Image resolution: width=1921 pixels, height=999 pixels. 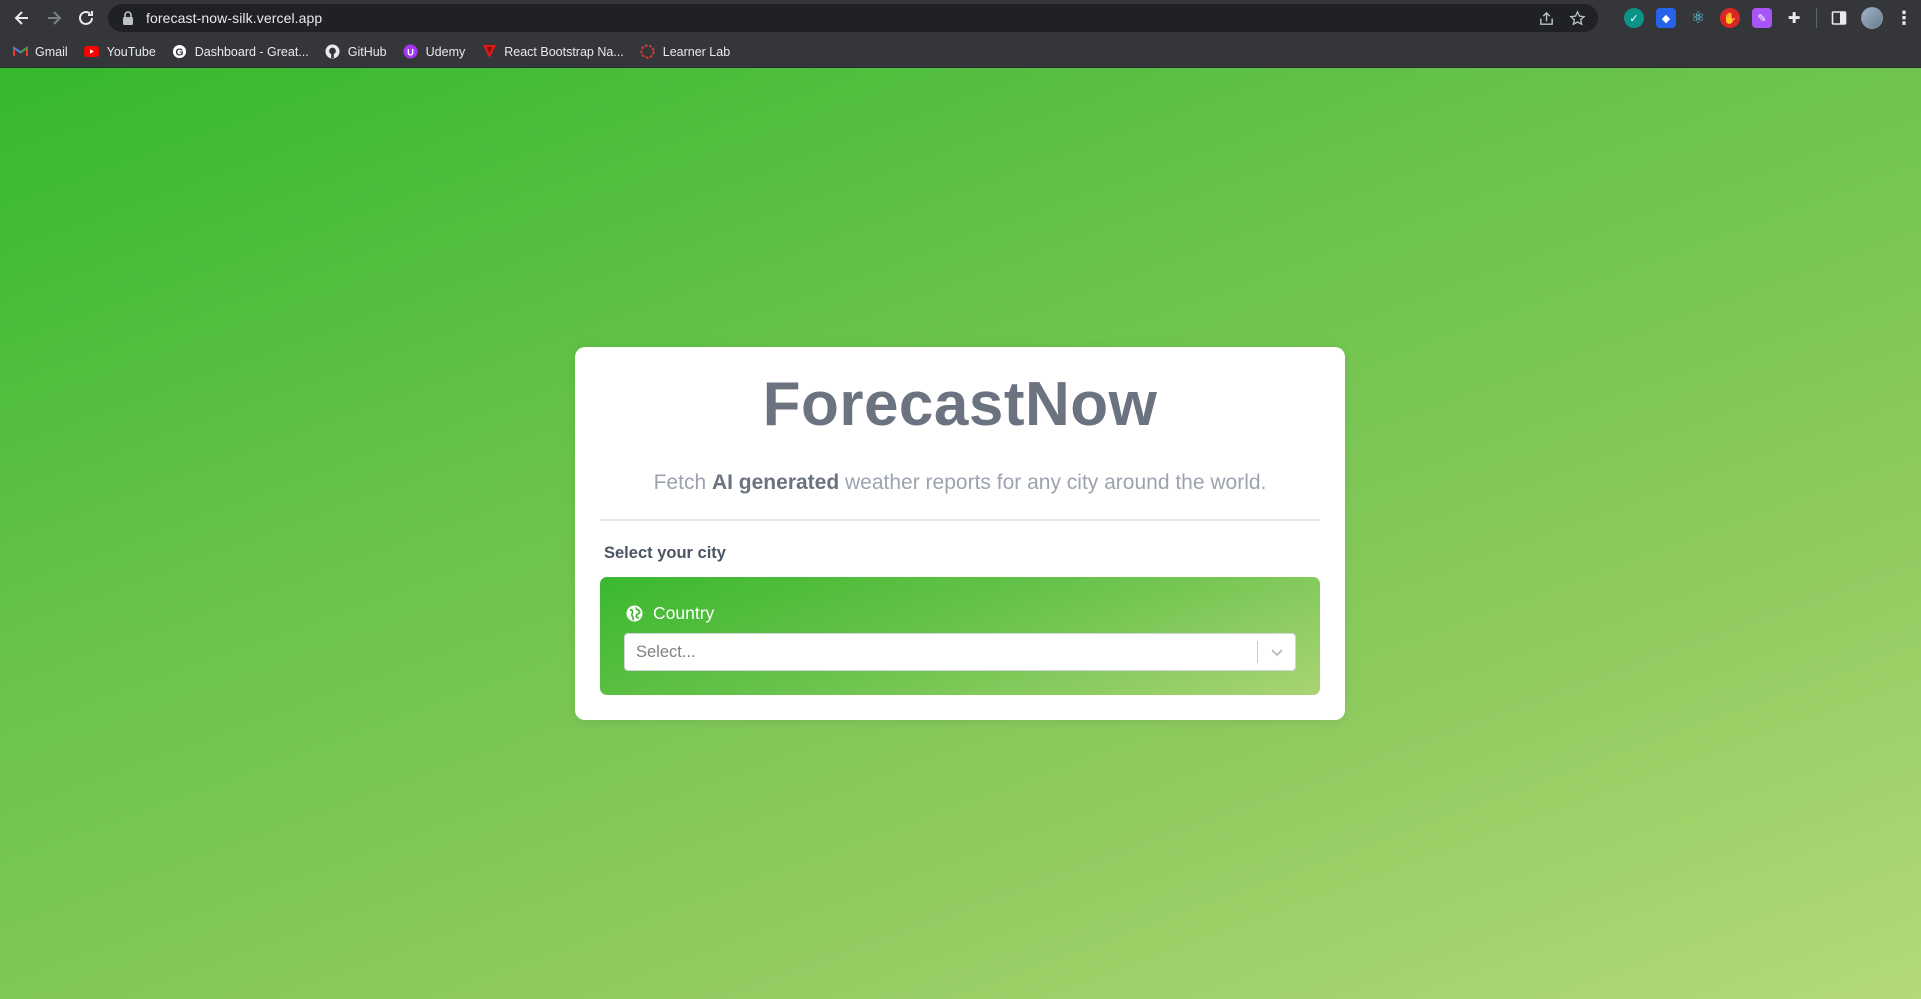 What do you see at coordinates (1546, 18) in the screenshot?
I see `share-icon` at bounding box center [1546, 18].